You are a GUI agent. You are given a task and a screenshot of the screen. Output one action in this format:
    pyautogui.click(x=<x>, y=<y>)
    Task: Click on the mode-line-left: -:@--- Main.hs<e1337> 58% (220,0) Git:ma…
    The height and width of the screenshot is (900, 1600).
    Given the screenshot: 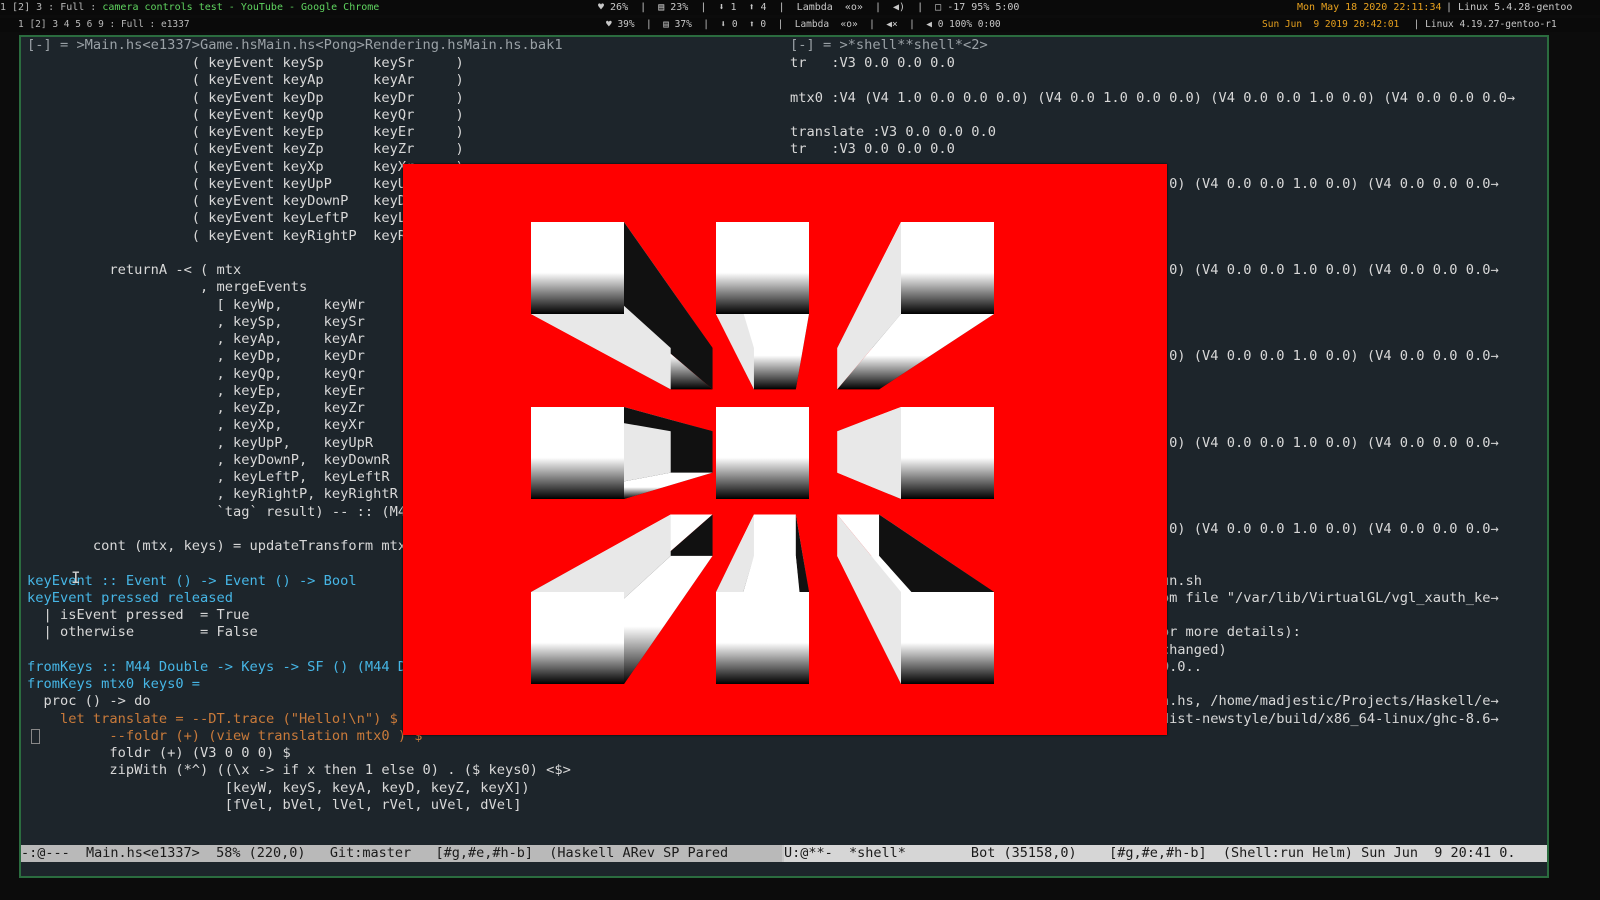 What is the action you would take?
    pyautogui.click(x=401, y=853)
    